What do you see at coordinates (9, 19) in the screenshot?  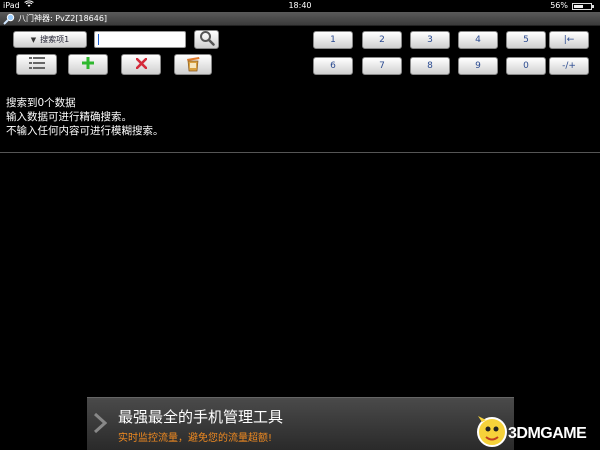 I see `magnifier-app-icon` at bounding box center [9, 19].